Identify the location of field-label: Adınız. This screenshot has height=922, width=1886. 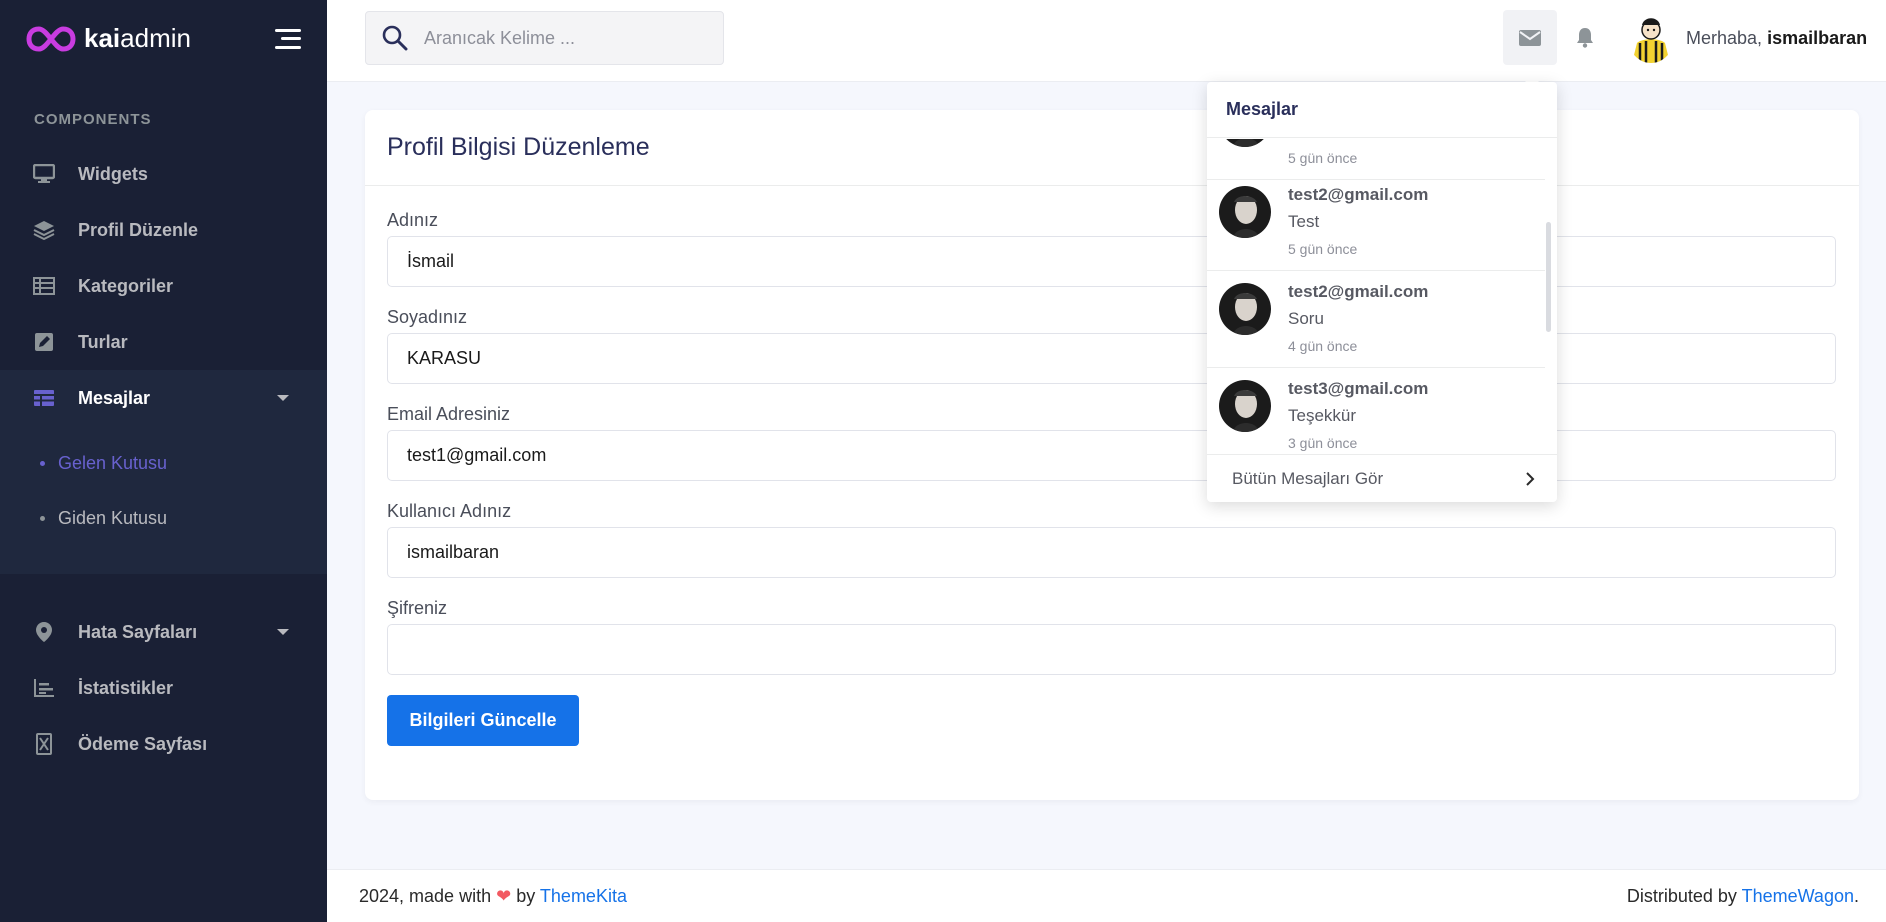
(413, 220).